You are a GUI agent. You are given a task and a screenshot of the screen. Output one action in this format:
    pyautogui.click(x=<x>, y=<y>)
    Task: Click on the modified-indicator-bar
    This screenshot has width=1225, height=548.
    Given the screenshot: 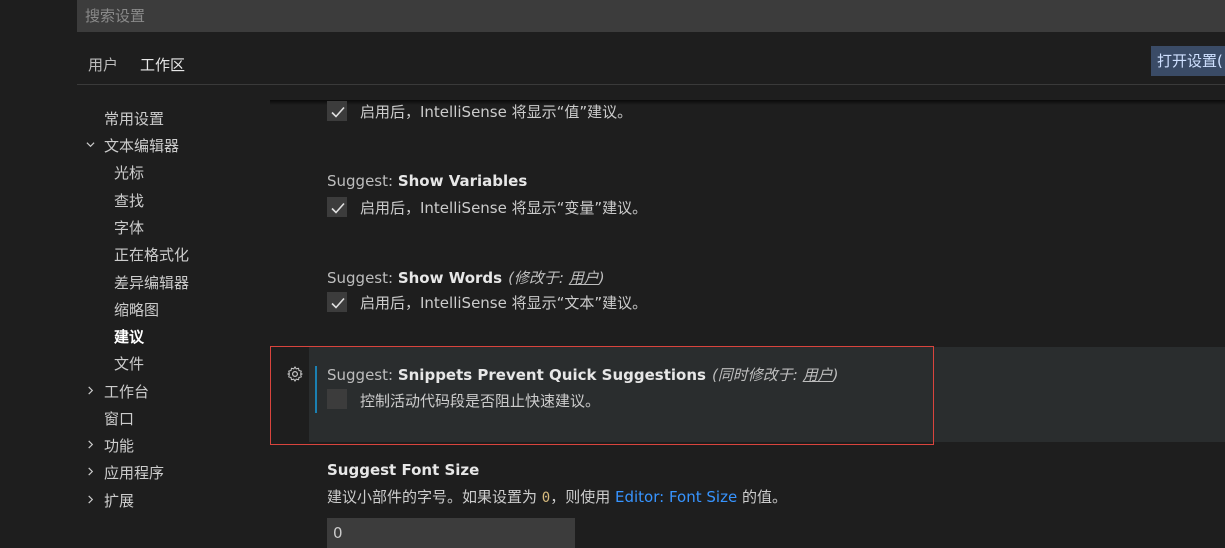 What is the action you would take?
    pyautogui.click(x=316, y=389)
    